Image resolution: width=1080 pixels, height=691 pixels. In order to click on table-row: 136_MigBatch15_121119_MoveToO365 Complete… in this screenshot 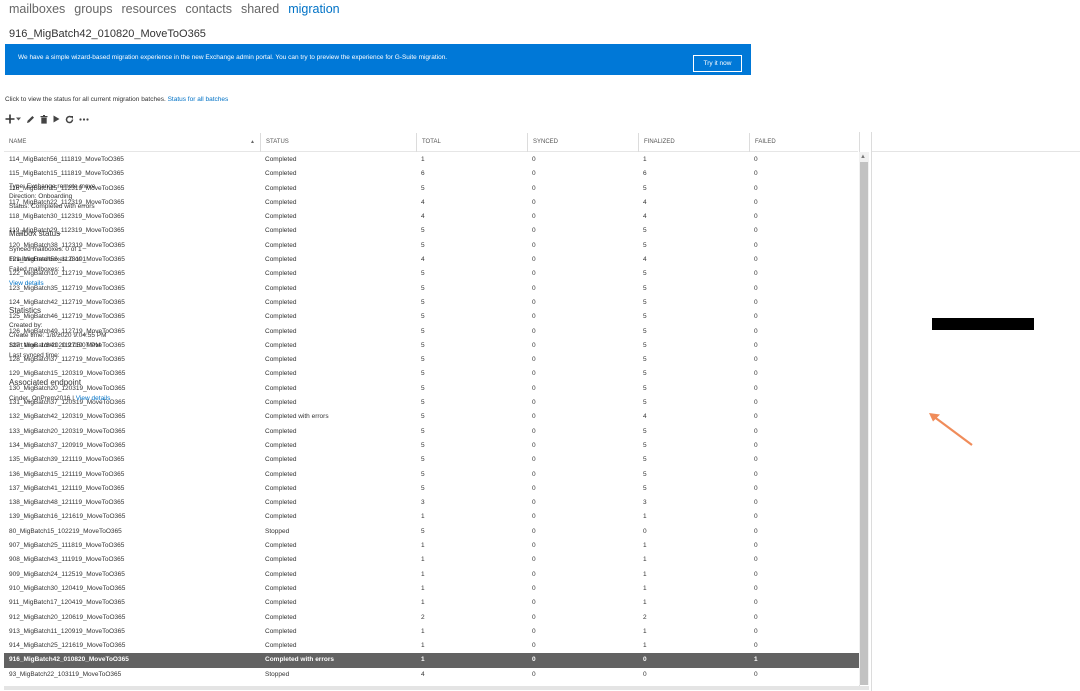, I will do `click(431, 475)`.